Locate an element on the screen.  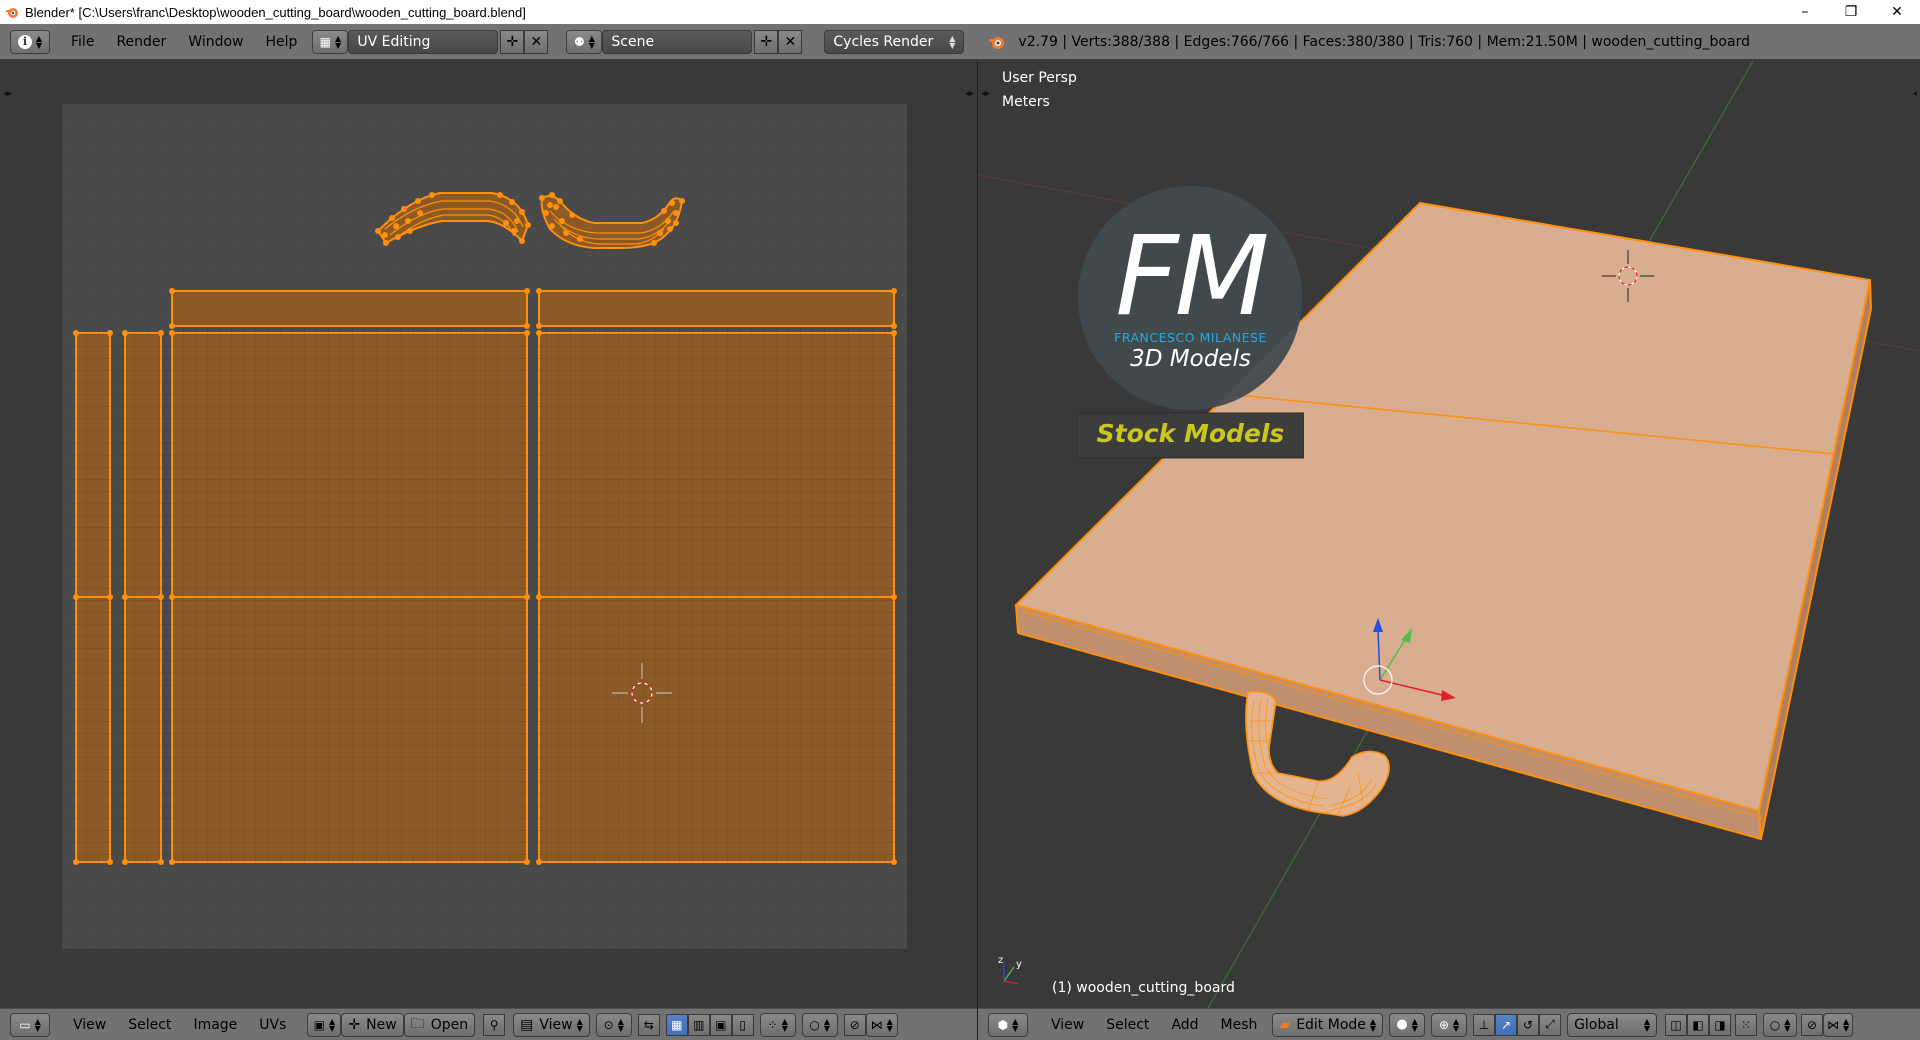
manipulator-toggle-icon: ⊥ is located at coordinates (1484, 1024).